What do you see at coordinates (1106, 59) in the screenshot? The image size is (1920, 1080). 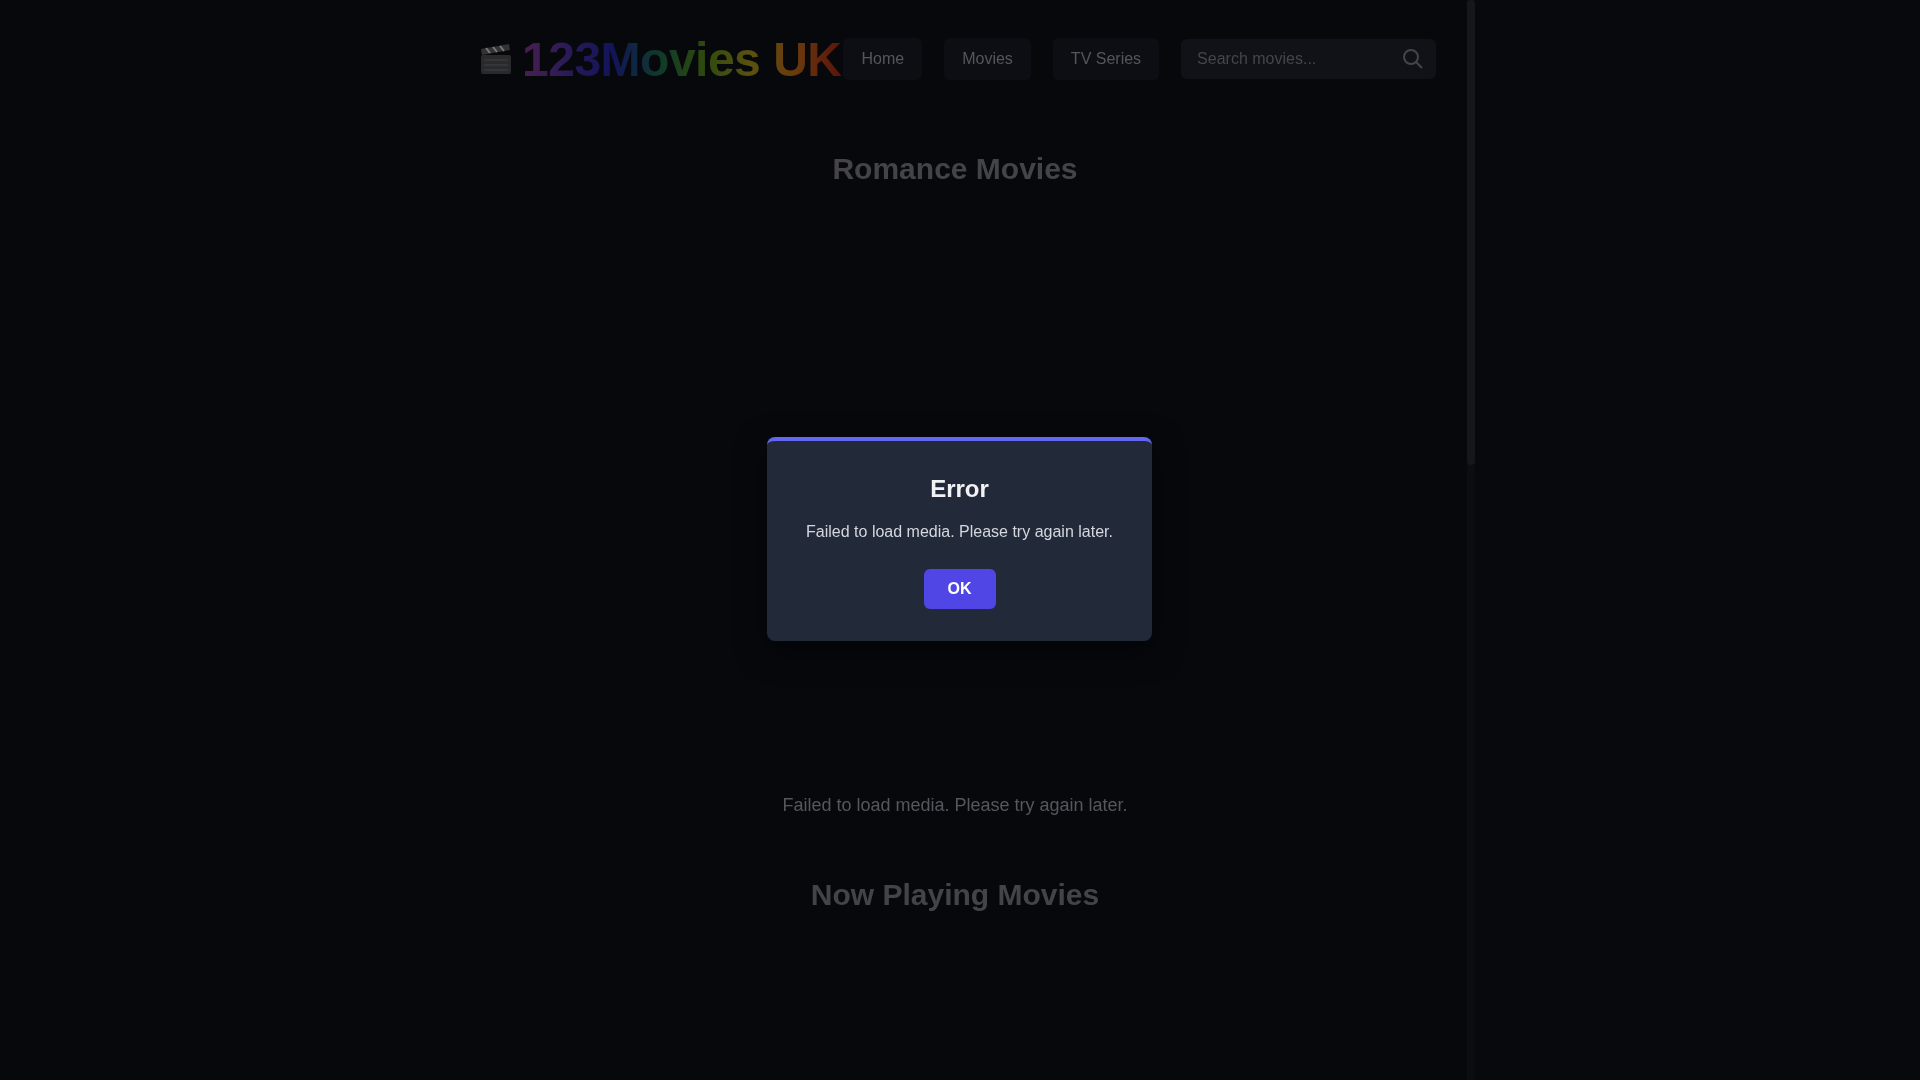 I see `nav-link: TV Series` at bounding box center [1106, 59].